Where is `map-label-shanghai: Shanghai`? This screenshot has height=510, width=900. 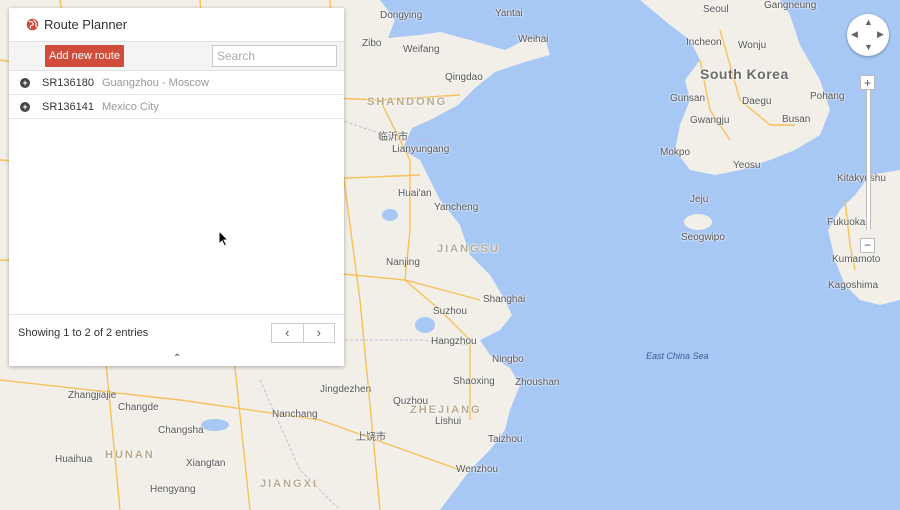 map-label-shanghai: Shanghai is located at coordinates (504, 299).